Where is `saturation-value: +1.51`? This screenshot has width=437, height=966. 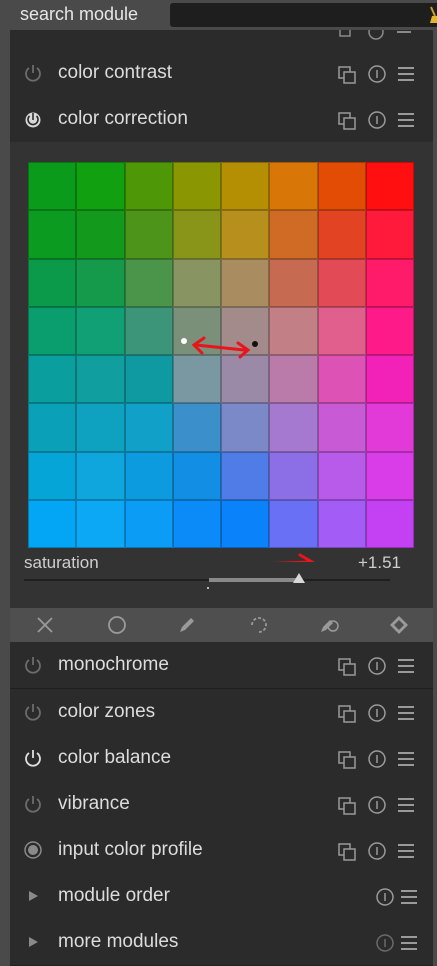
saturation-value: +1.51 is located at coordinates (379, 563).